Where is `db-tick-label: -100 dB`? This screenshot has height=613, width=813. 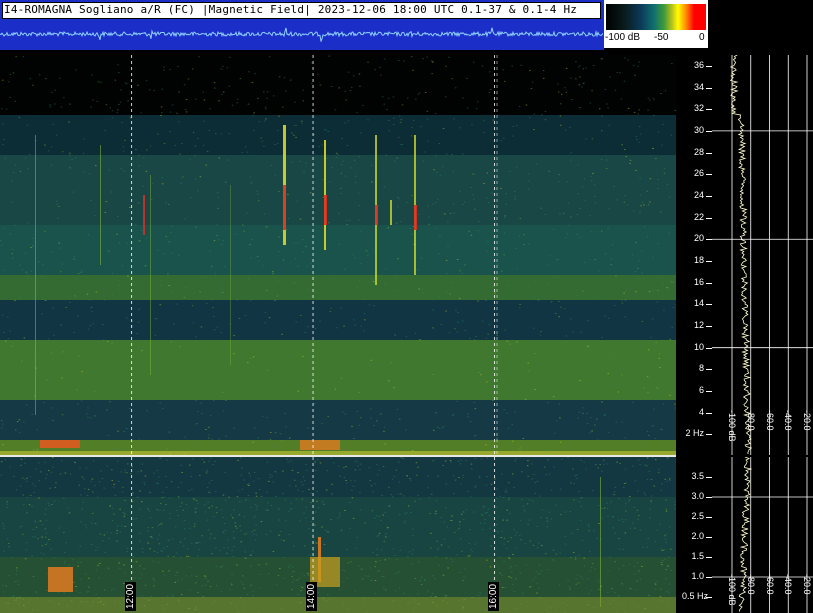
db-tick-label: -100 dB is located at coordinates (732, 590).